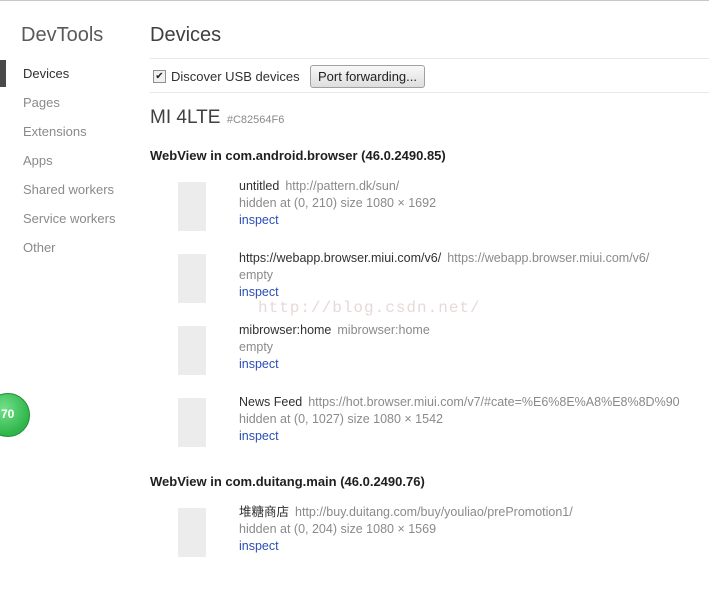 The image size is (709, 597). I want to click on discover-usb-label: Discover USB devices, so click(235, 76).